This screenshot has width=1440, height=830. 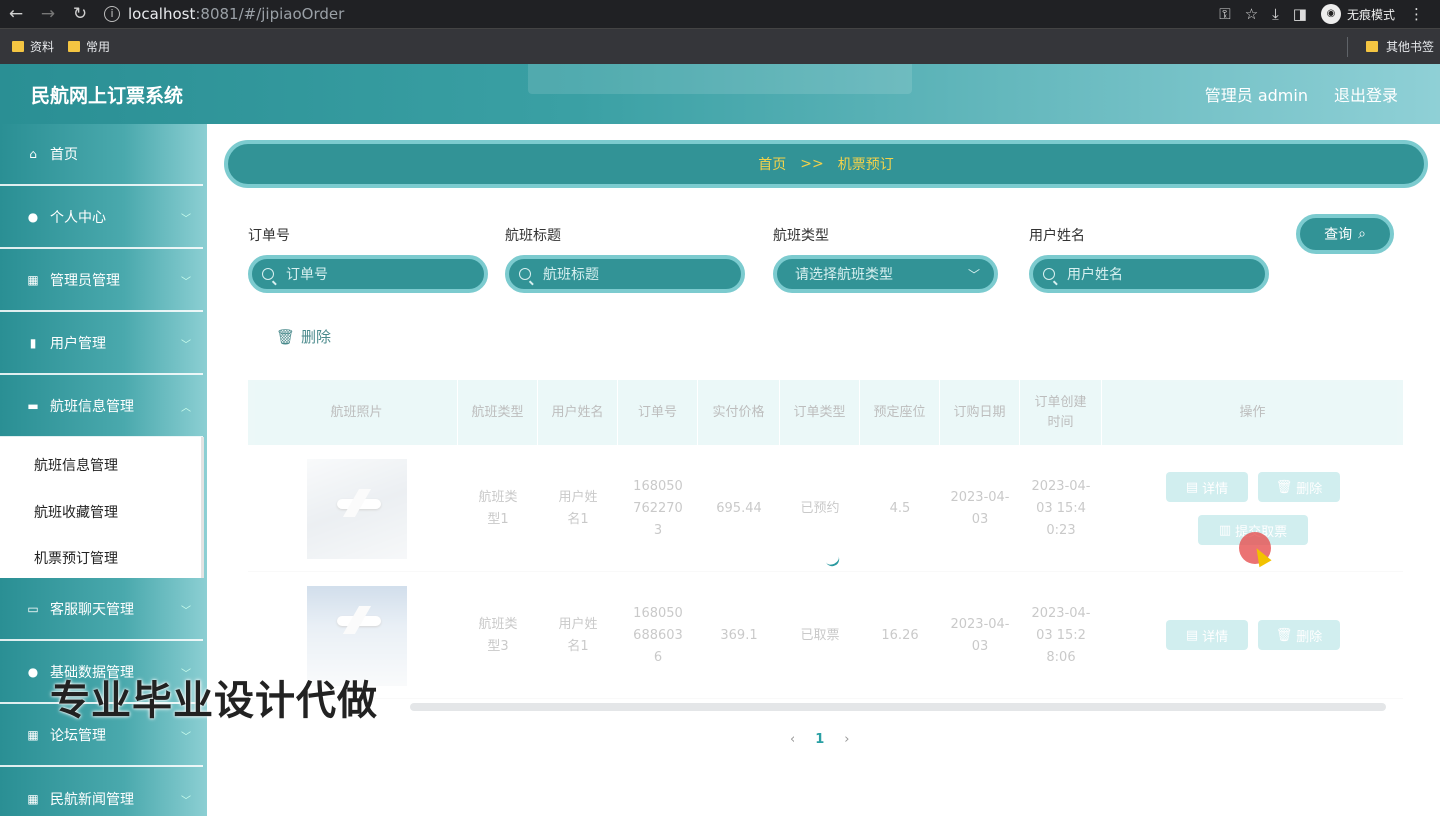 I want to click on current-user: 管理员 admin, so click(x=1256, y=95).